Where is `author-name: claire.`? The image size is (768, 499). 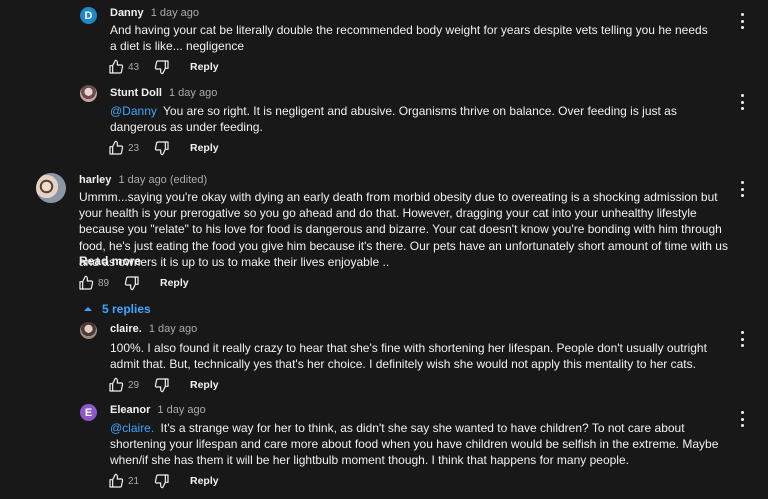 author-name: claire. is located at coordinates (126, 329).